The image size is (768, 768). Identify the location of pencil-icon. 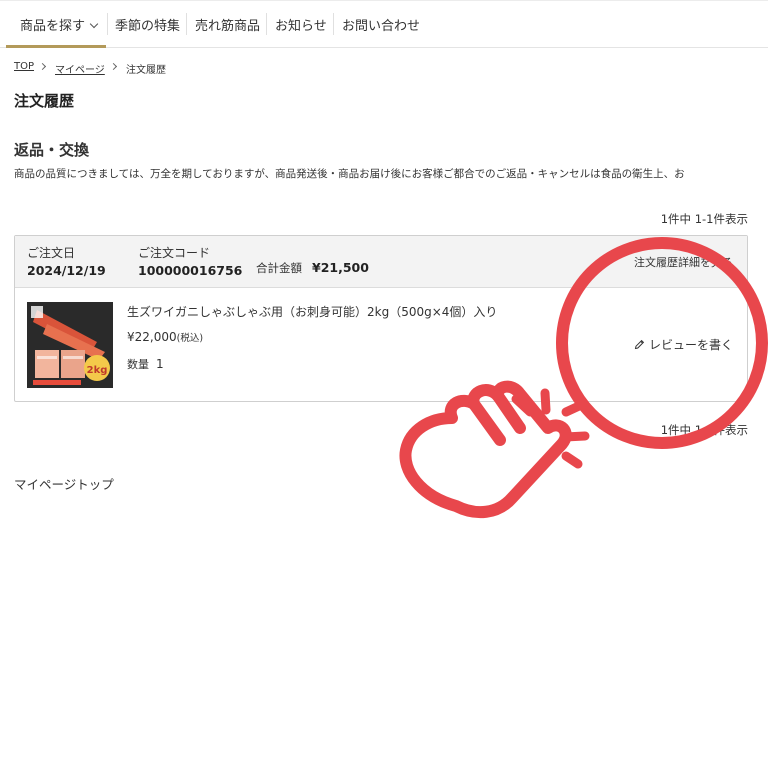
(639, 344).